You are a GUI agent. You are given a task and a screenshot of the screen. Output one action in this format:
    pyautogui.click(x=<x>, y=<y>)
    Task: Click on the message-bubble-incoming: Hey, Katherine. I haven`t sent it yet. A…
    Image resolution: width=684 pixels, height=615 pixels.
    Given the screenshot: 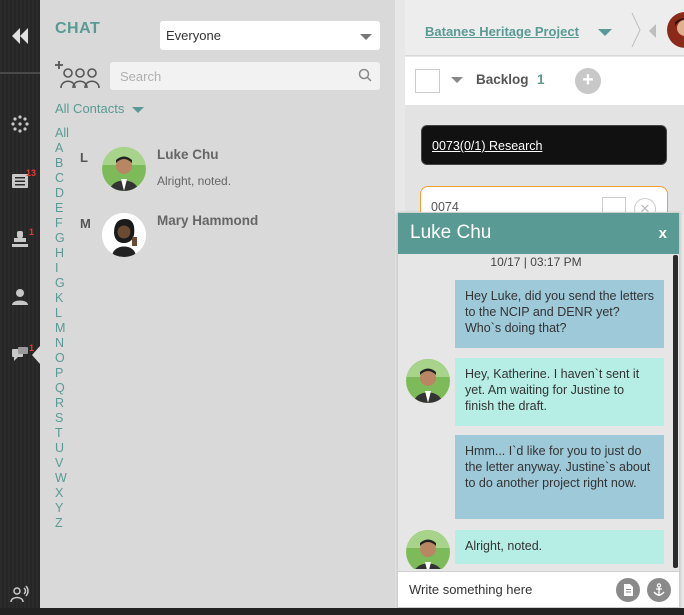 What is the action you would take?
    pyautogui.click(x=559, y=392)
    